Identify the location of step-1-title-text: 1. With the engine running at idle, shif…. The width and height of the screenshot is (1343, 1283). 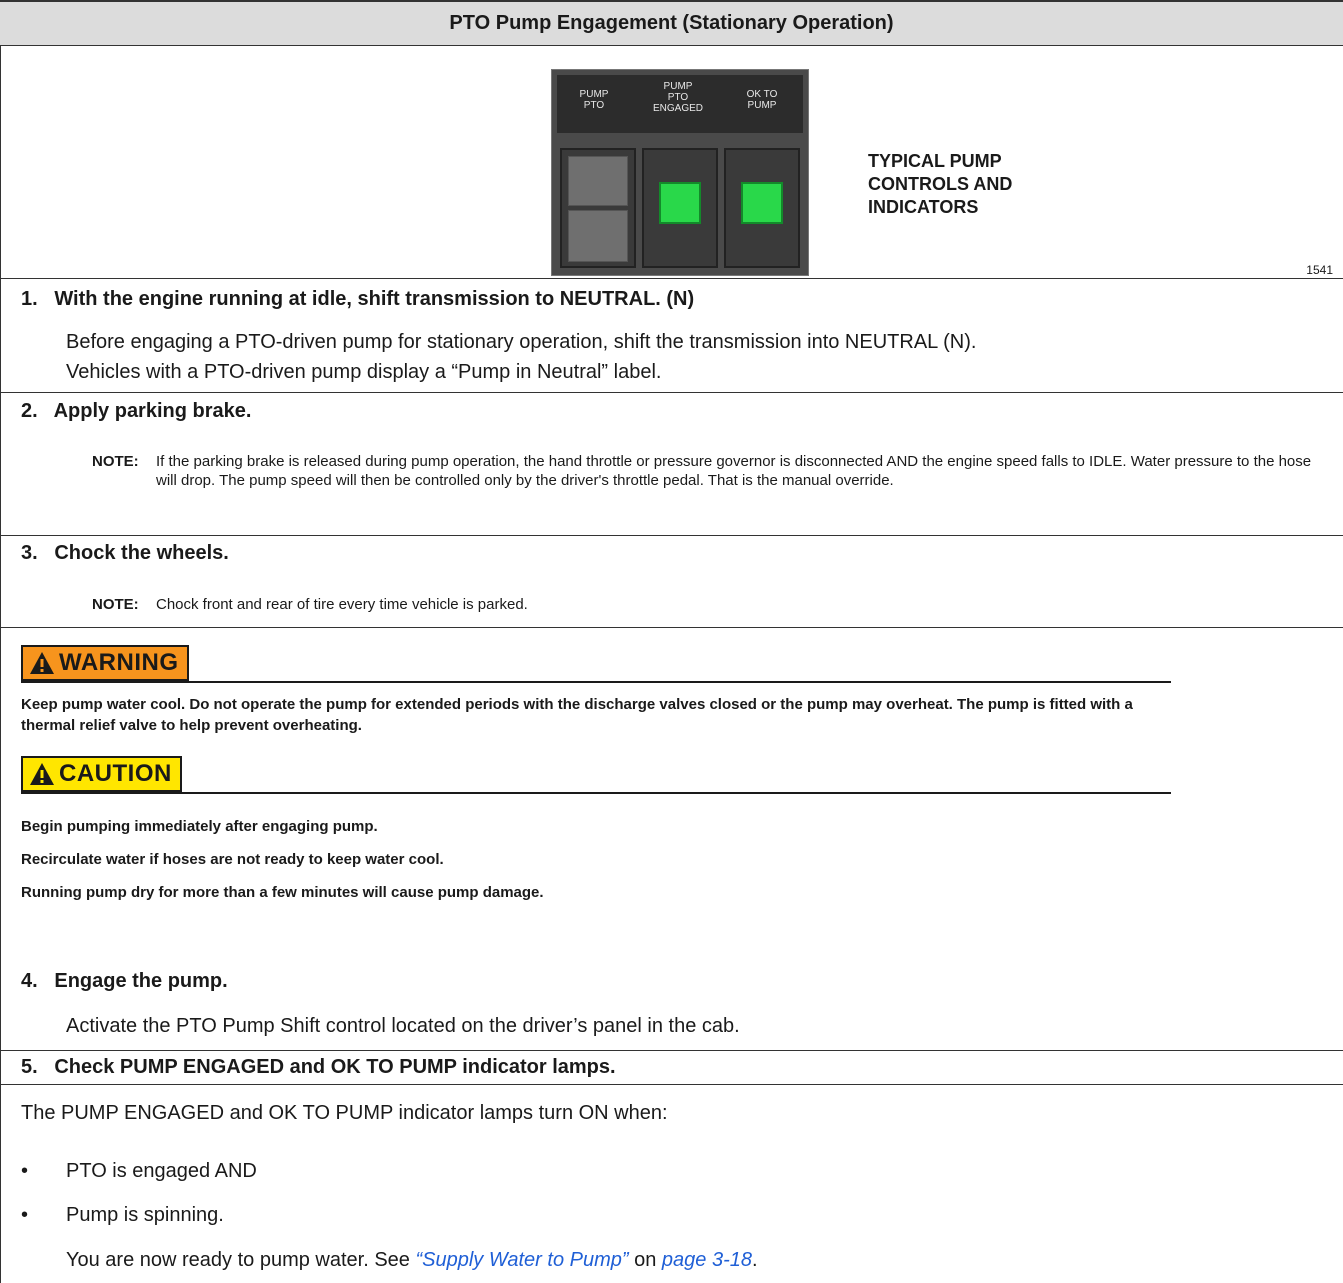
(358, 299).